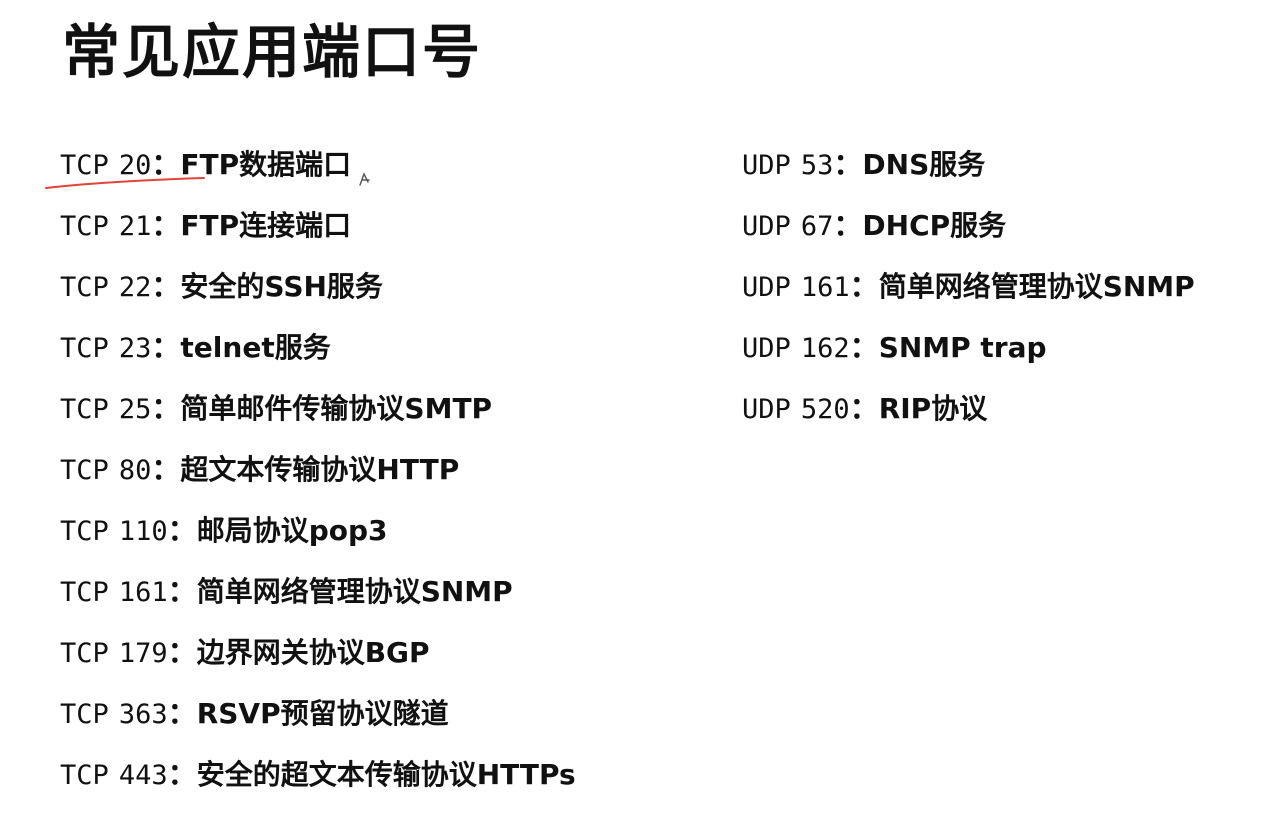  I want to click on port-entry: TCP 22：安全的SSH服务, so click(380, 292).